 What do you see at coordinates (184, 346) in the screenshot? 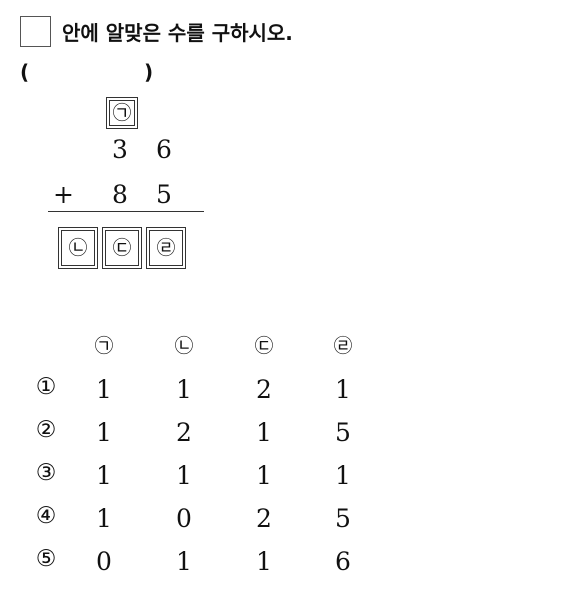
I see `header-nieun: ㉡` at bounding box center [184, 346].